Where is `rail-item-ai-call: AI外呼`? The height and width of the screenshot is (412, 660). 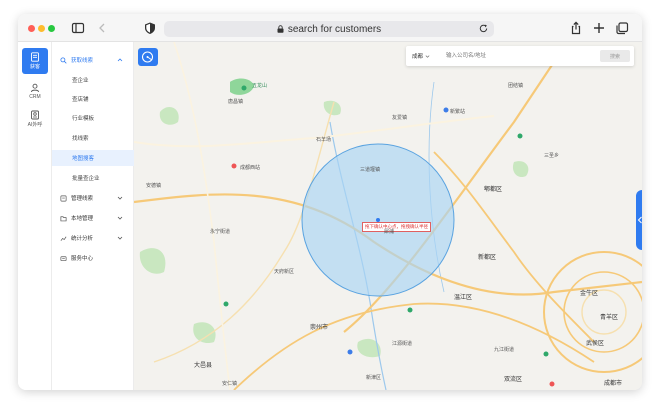
rail-item-ai-call: AI外呼 is located at coordinates (35, 119).